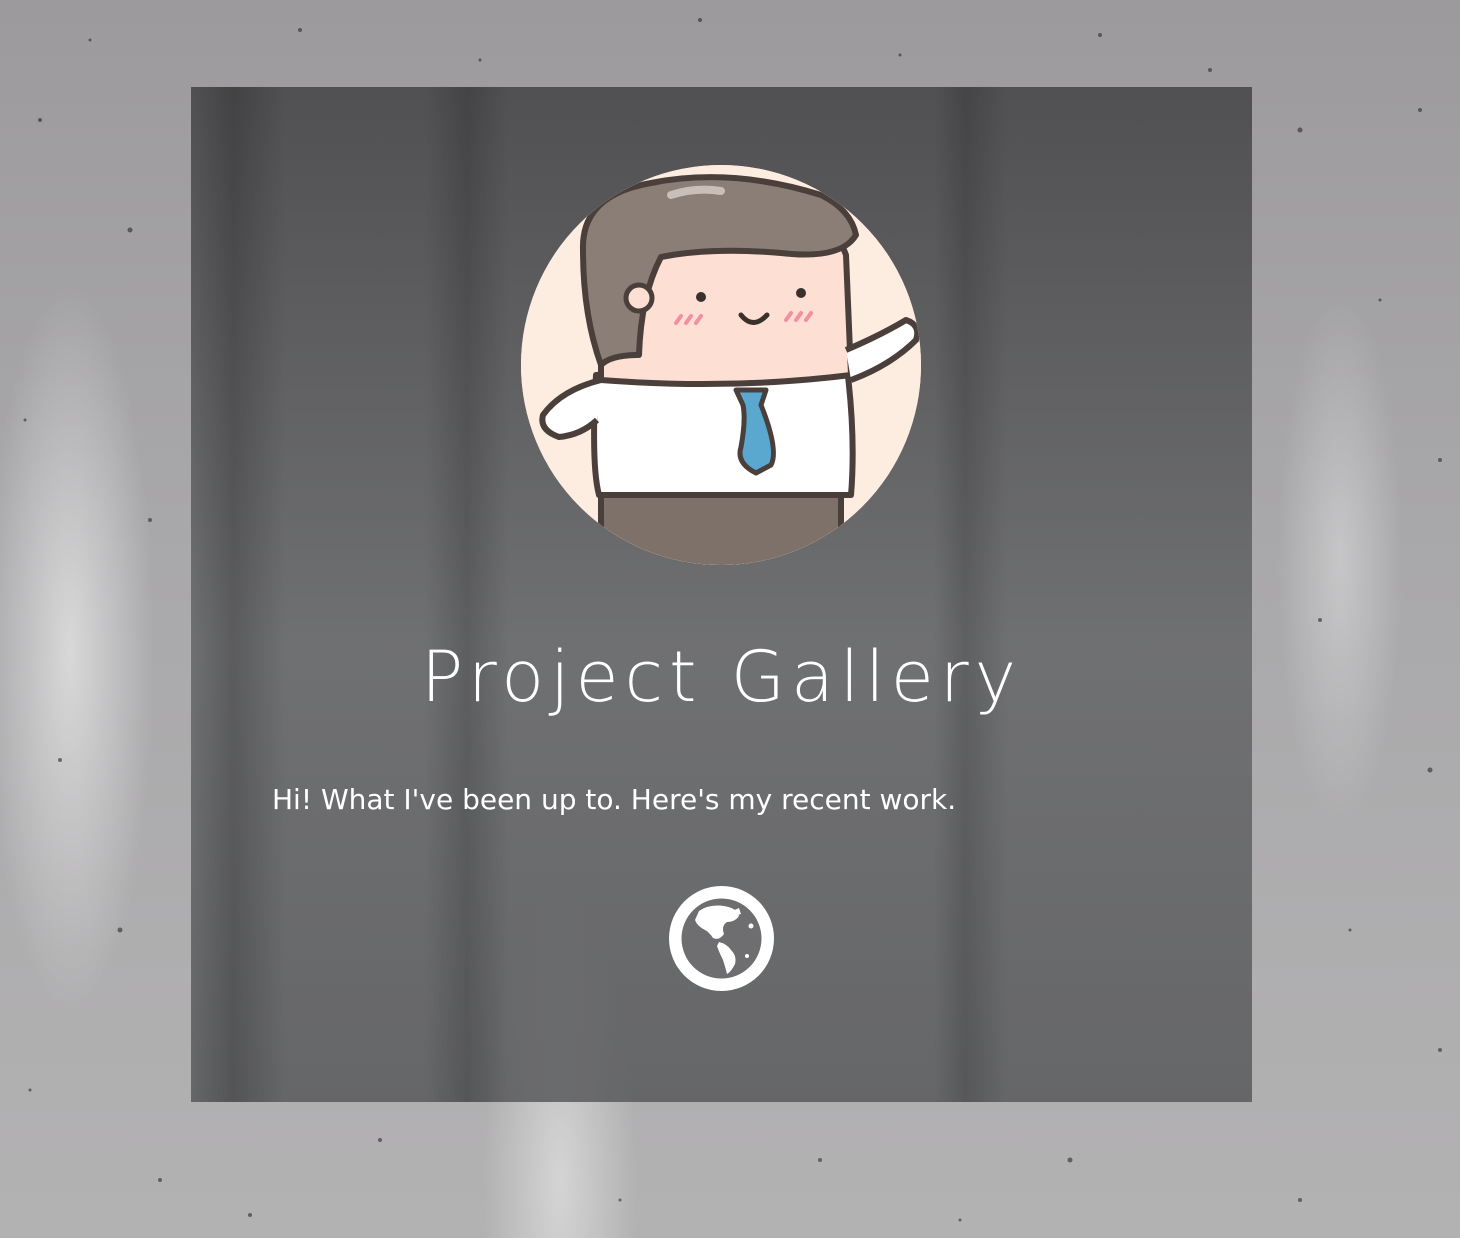 This screenshot has height=1238, width=1460. I want to click on globe-icon, so click(721, 938).